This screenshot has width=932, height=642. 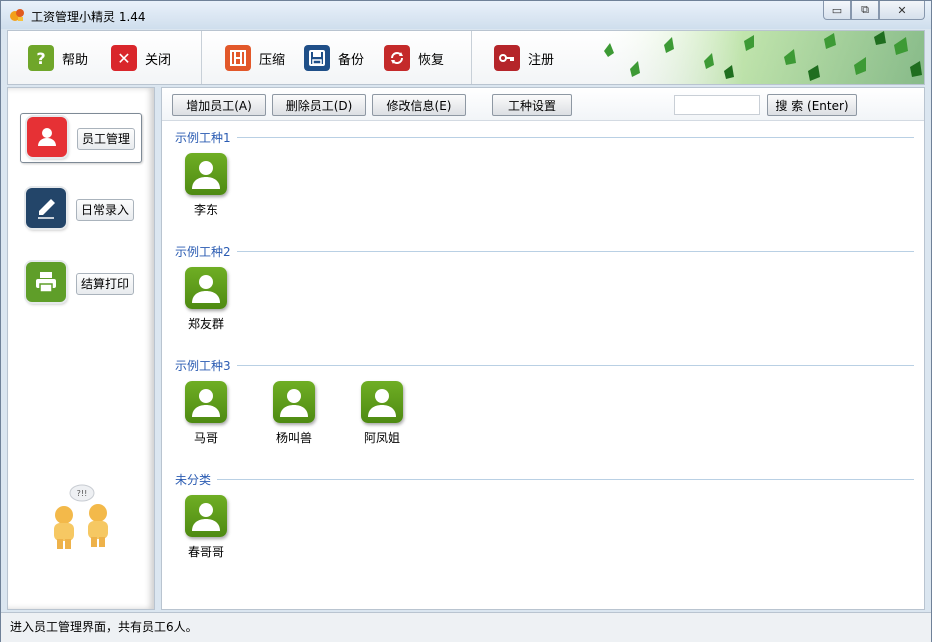 I want to click on employee-card: 阿凤姐, so click(x=382, y=413).